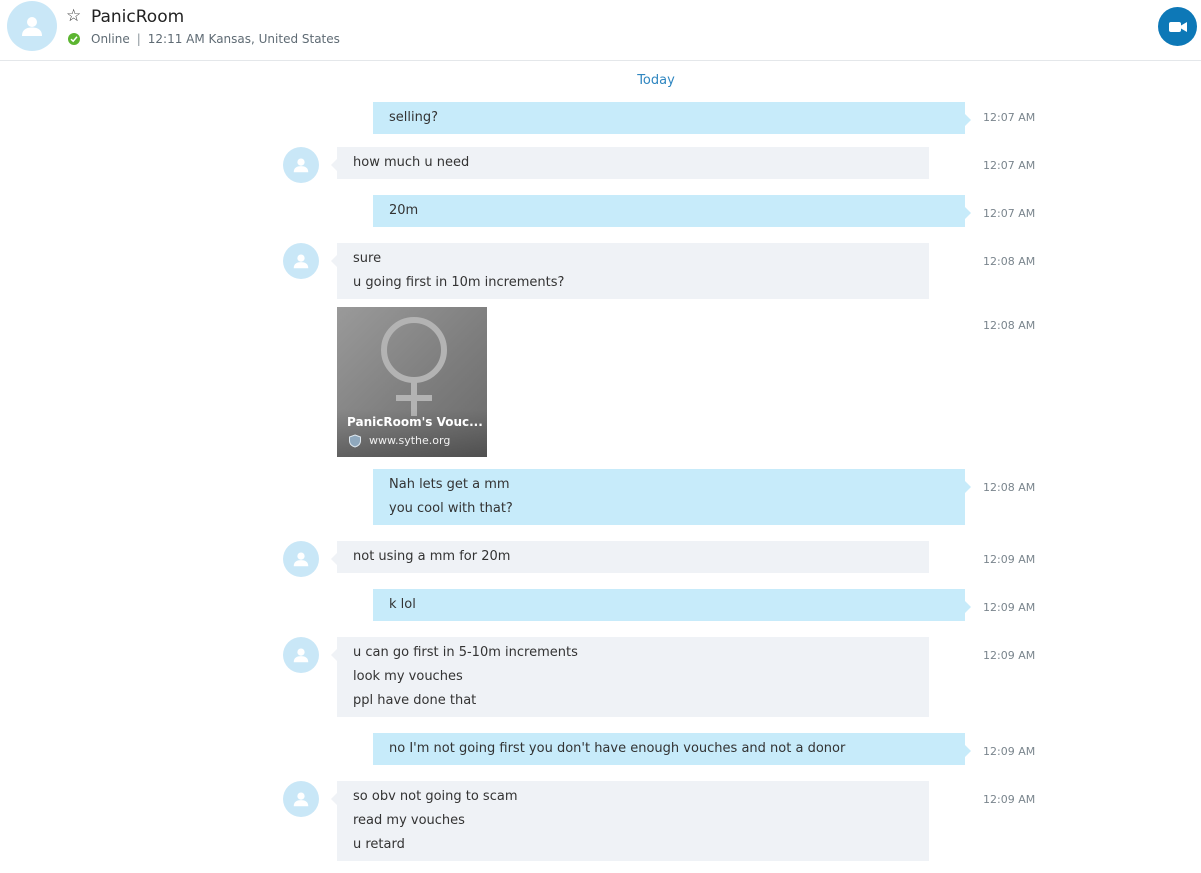  Describe the element at coordinates (408, 676) in the screenshot. I see `message-line: look my vouches` at that location.